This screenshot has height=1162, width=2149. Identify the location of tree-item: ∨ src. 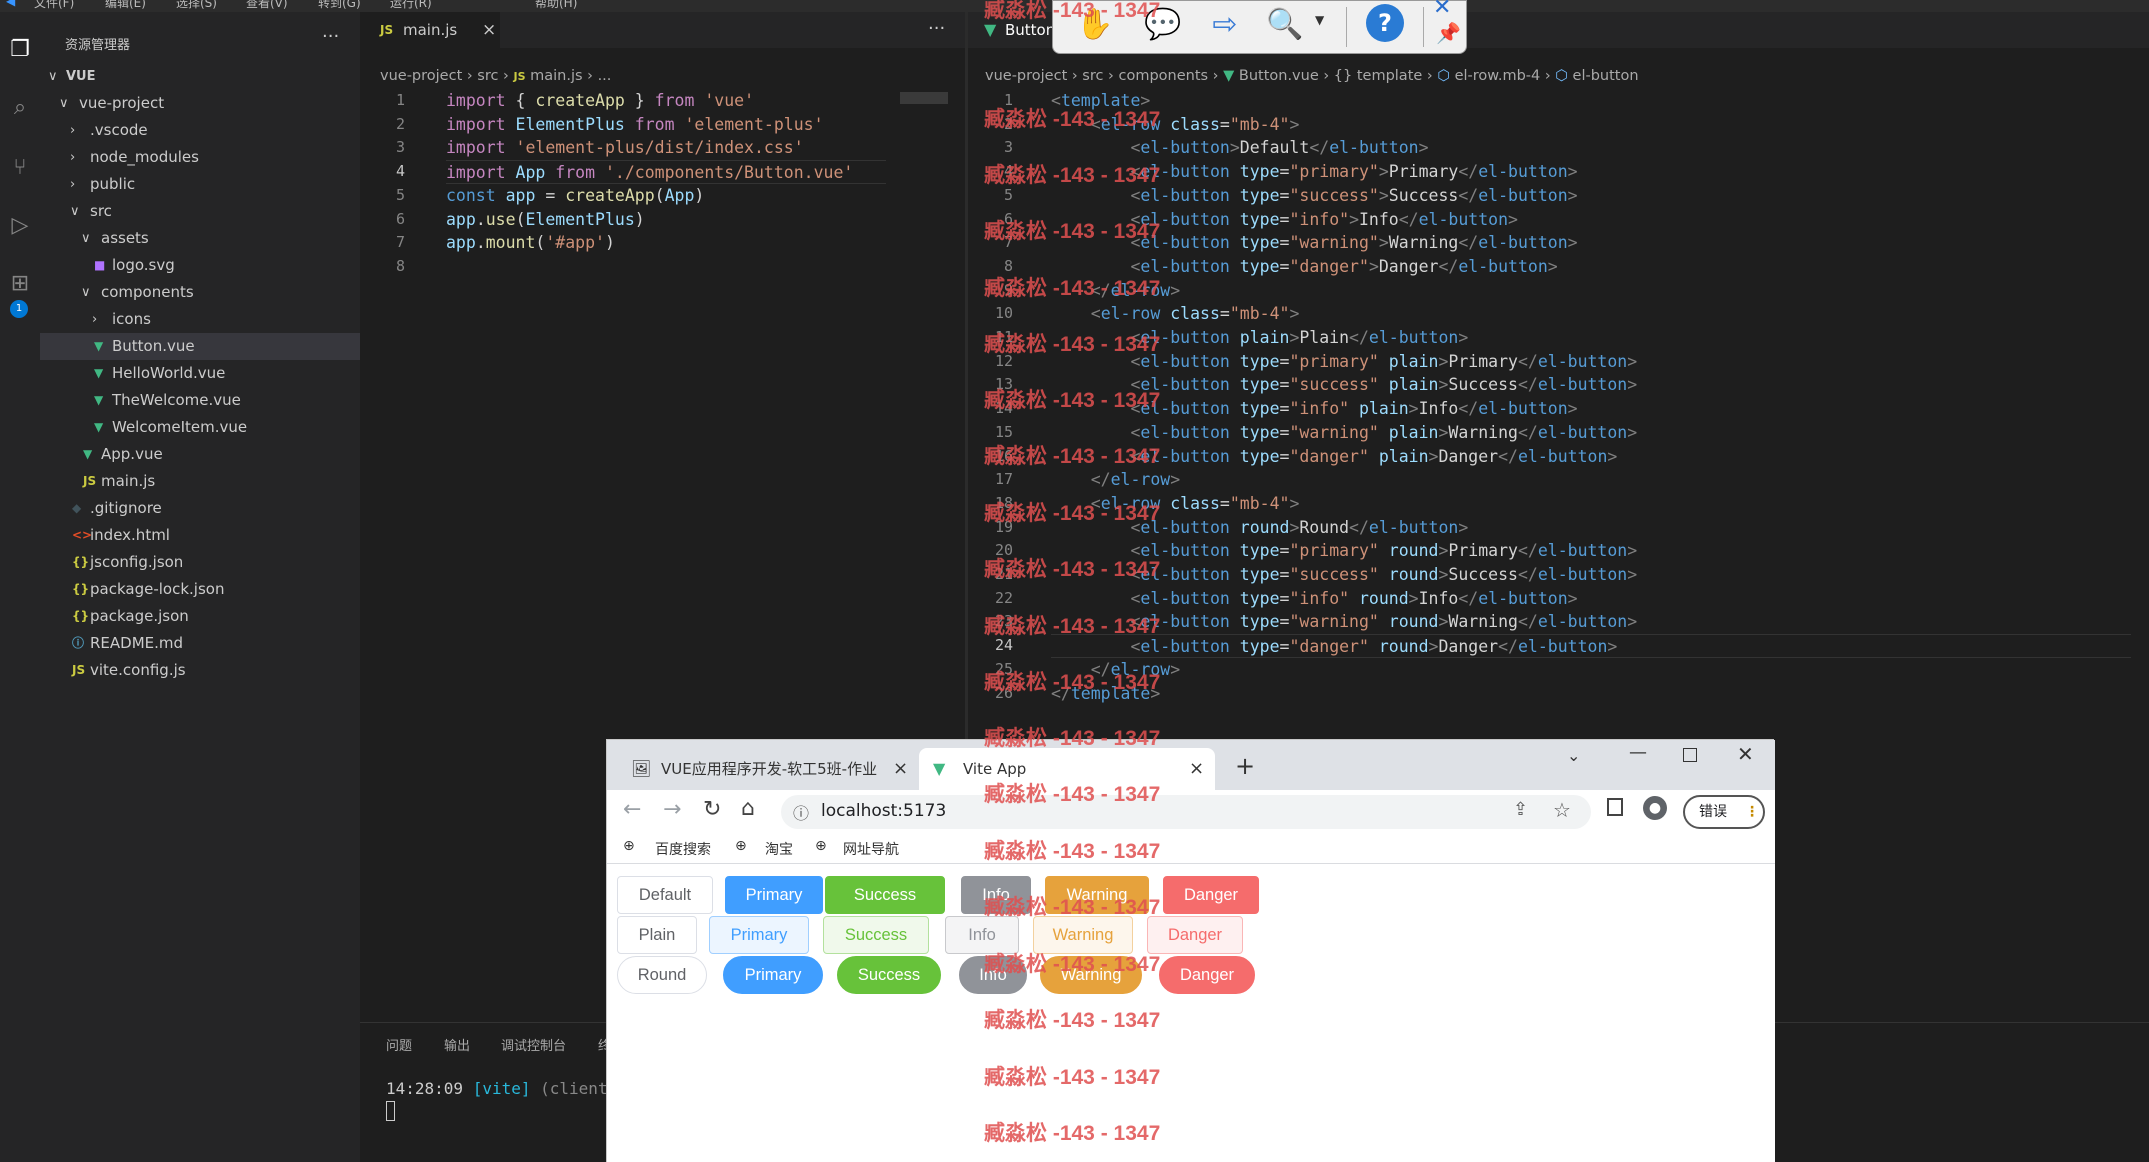
(200, 211).